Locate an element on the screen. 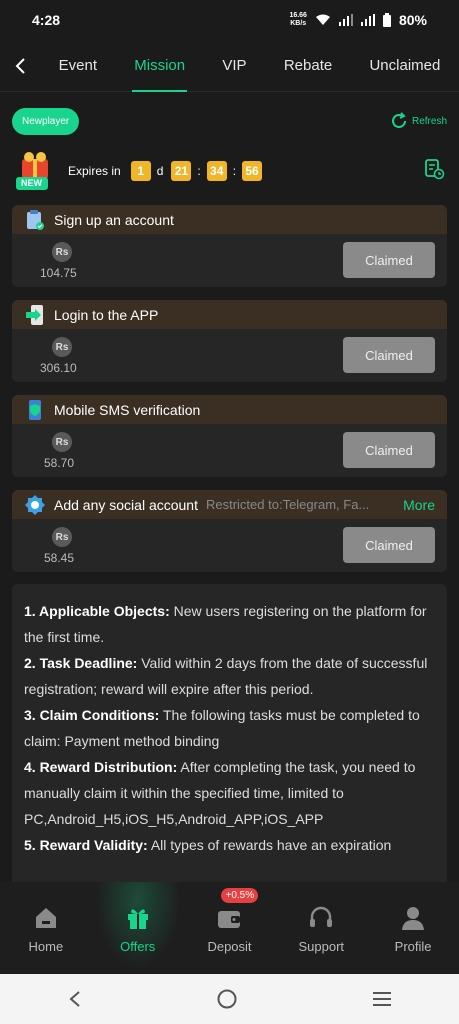 The image size is (459, 1024). battery-percent: 80% is located at coordinates (412, 20).